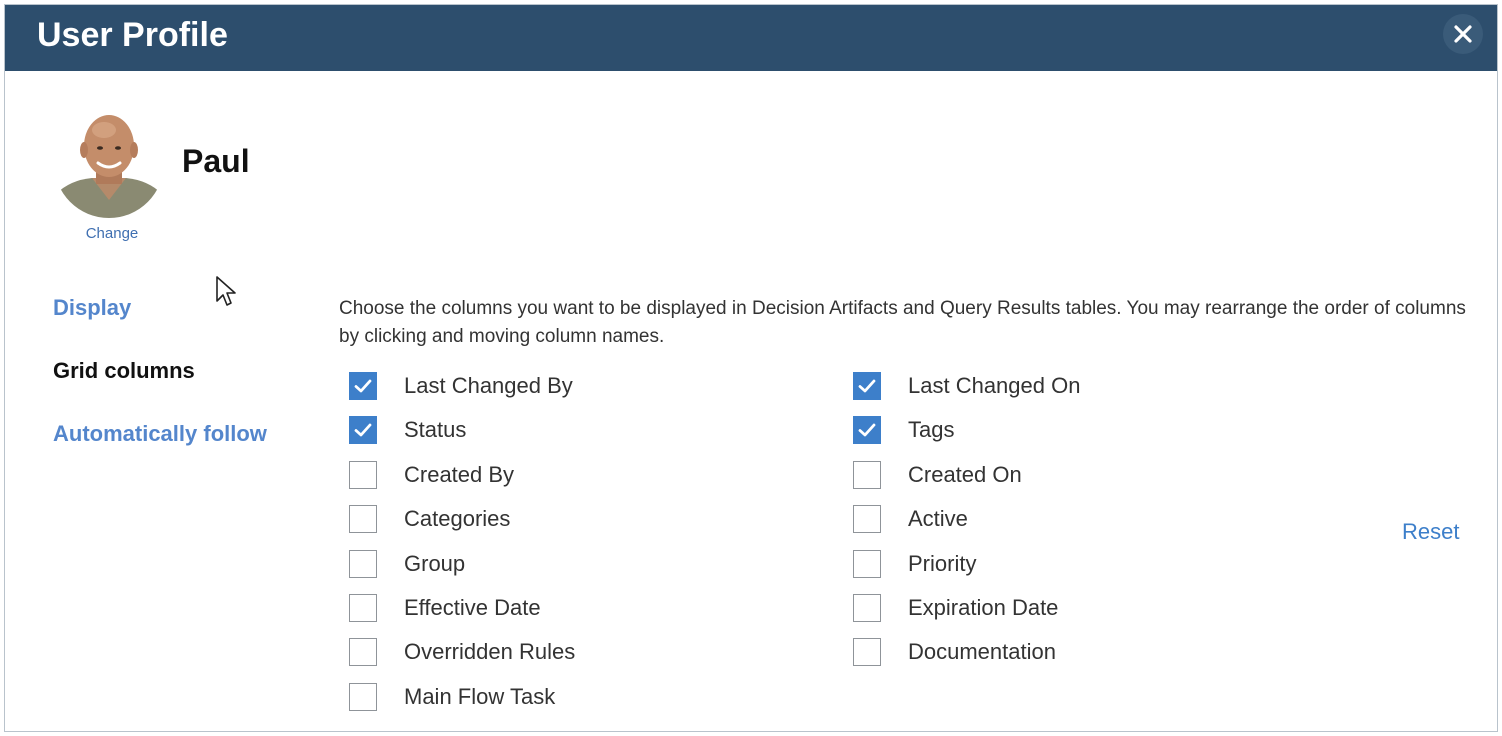 The width and height of the screenshot is (1502, 736). I want to click on column-option-documentation: Documentation, so click(954, 652).